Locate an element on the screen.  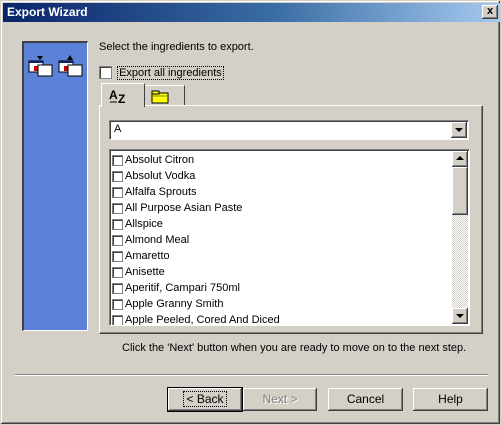
chevron-down-icon is located at coordinates (459, 130).